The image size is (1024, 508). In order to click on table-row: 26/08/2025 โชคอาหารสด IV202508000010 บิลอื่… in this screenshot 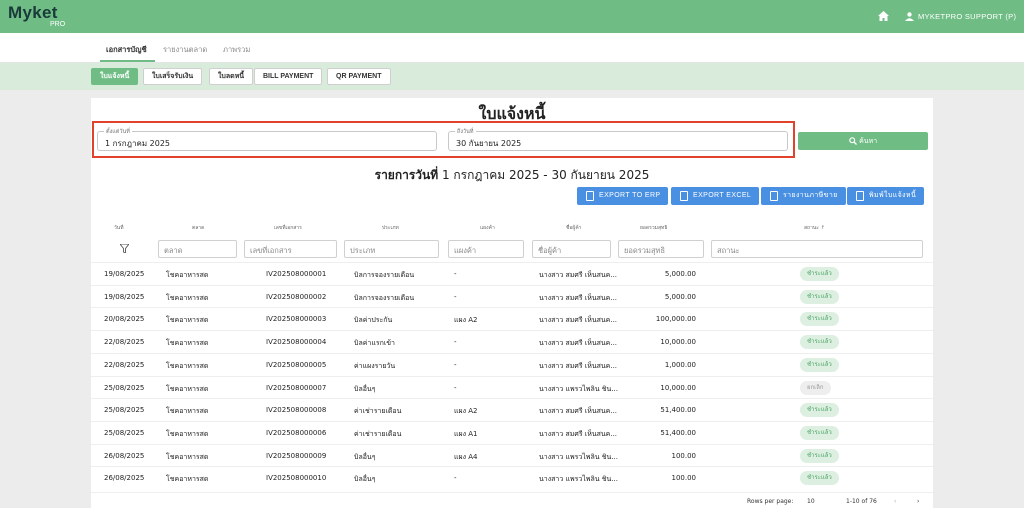, I will do `click(512, 477)`.